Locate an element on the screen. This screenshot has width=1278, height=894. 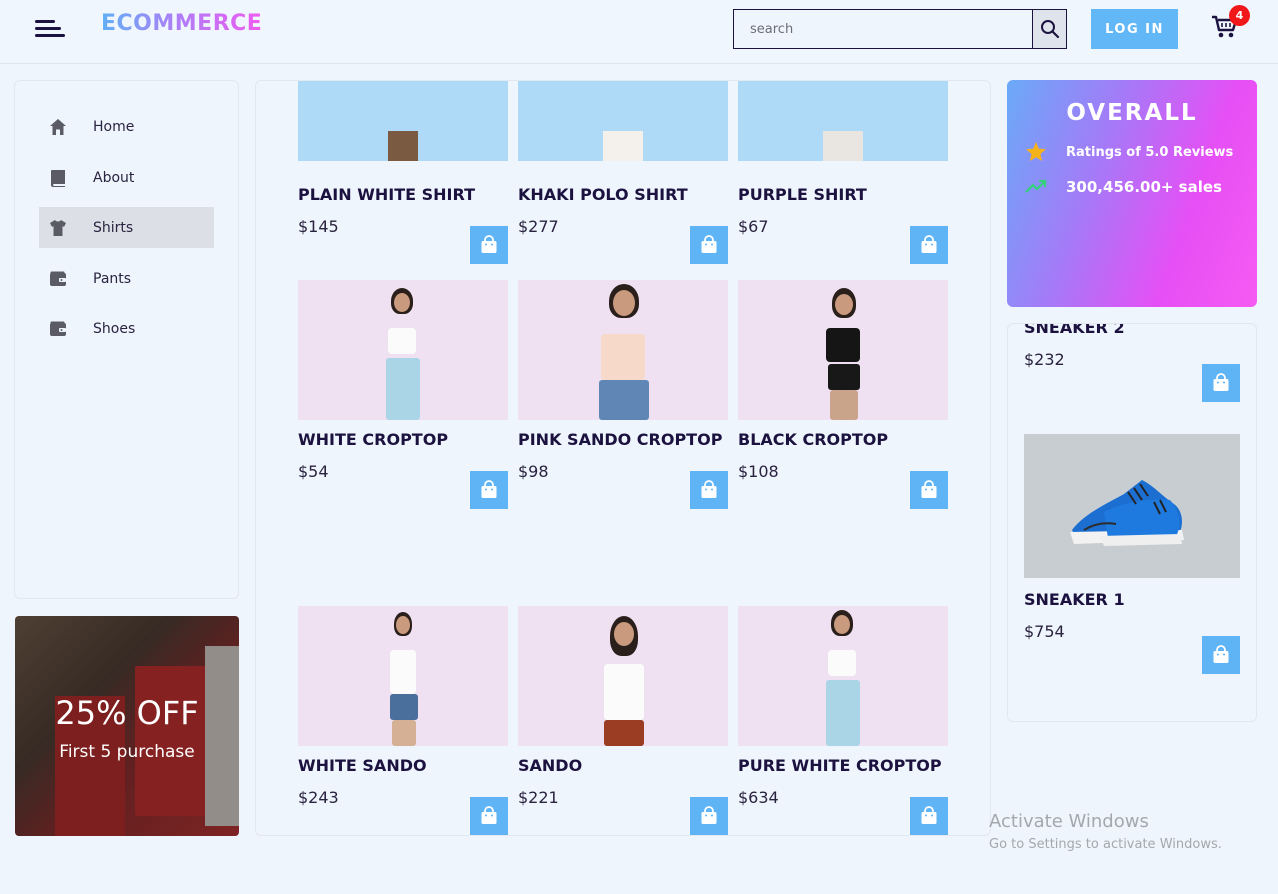
sales-text: 300,456.00+ sales is located at coordinates (1144, 187).